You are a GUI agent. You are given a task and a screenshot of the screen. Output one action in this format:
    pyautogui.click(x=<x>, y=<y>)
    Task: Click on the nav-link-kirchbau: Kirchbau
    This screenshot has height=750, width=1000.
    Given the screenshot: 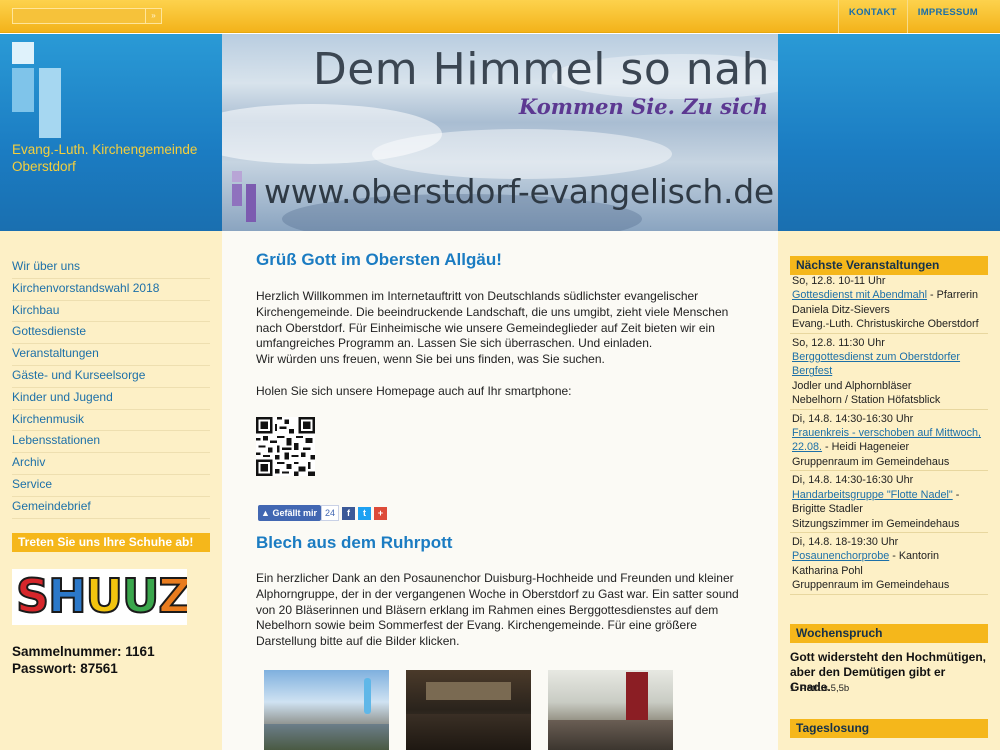 What is the action you would take?
    pyautogui.click(x=111, y=310)
    